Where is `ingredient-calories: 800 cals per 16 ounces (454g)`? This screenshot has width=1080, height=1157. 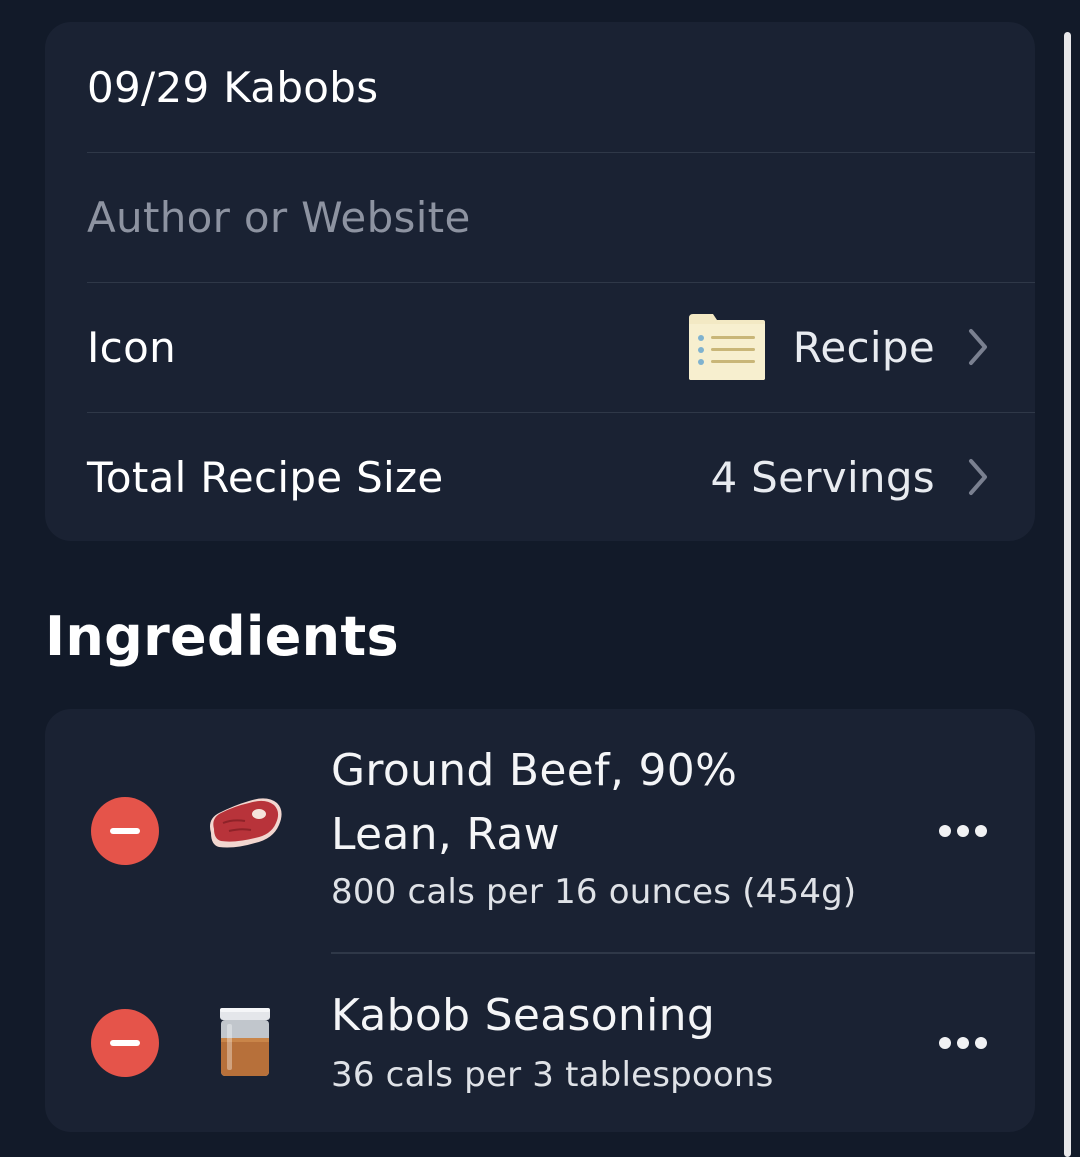 ingredient-calories: 800 cals per 16 ounces (454g) is located at coordinates (594, 892).